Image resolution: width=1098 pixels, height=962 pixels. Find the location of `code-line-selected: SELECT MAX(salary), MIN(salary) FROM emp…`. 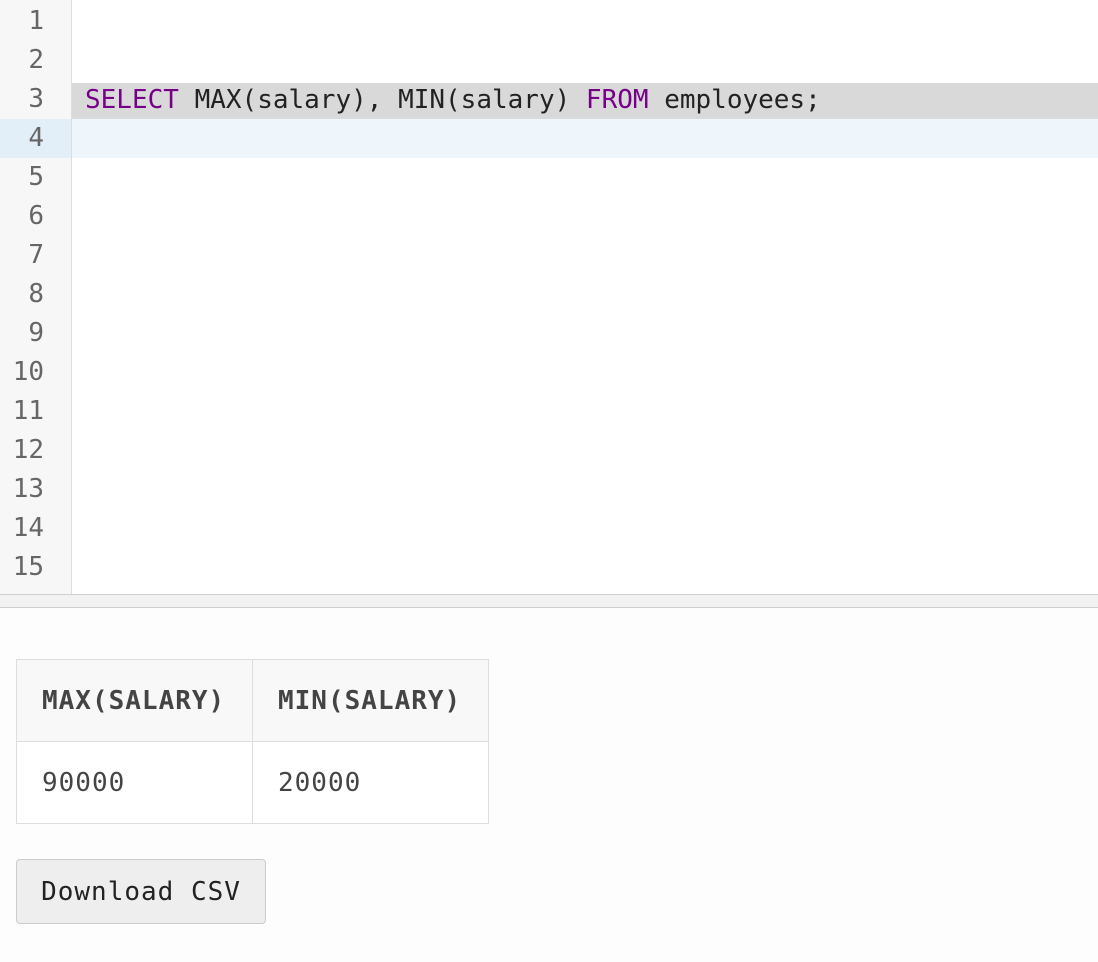

code-line-selected: SELECT MAX(salary), MIN(salary) FROM emp… is located at coordinates (585, 101).